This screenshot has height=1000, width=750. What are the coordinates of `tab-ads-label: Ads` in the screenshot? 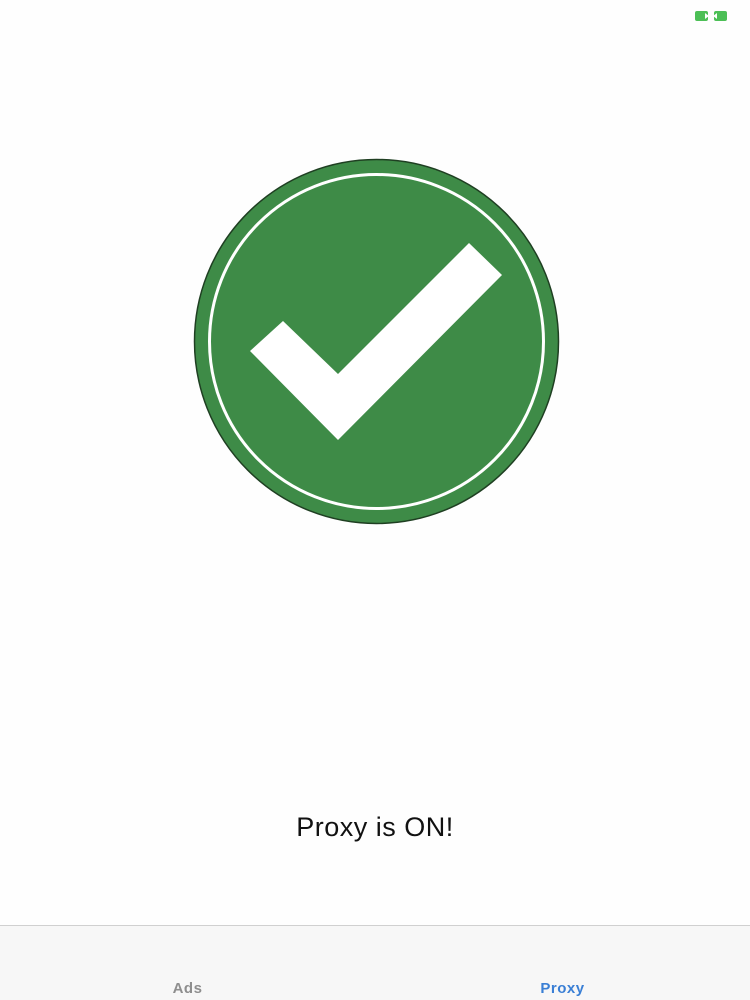 It's located at (187, 988).